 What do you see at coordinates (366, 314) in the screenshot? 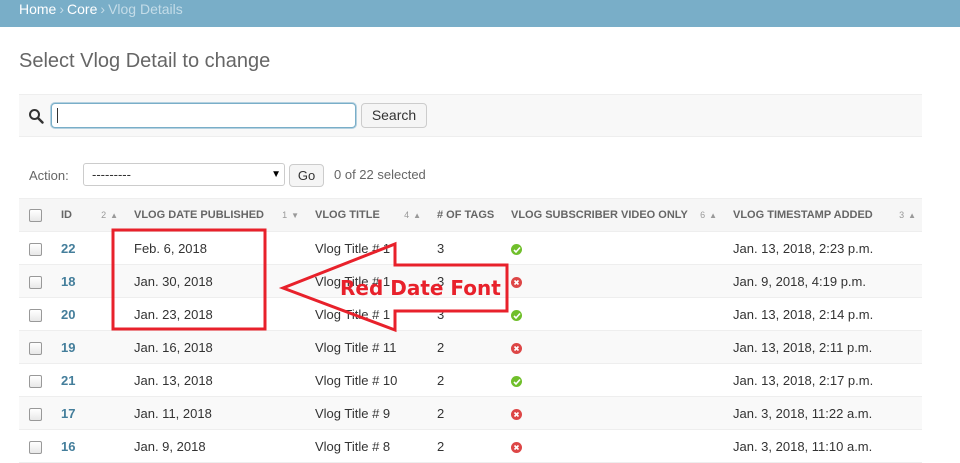
I see `row-vlog-title: Vlog Title # 1` at bounding box center [366, 314].